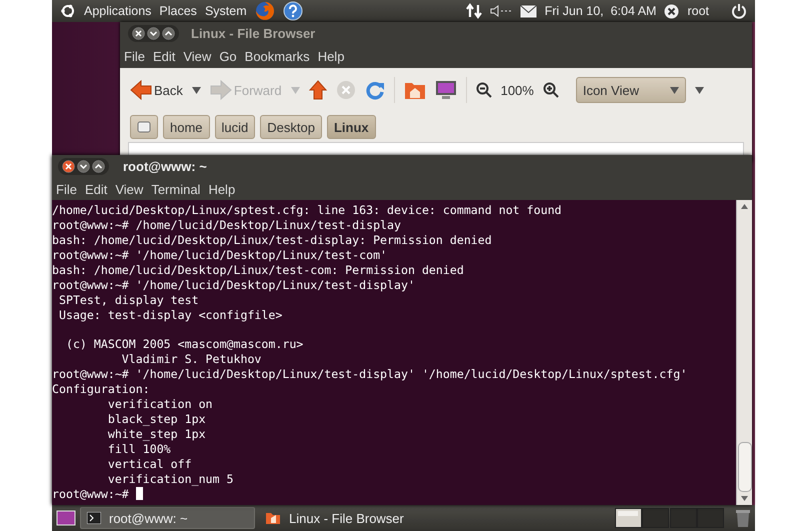 The width and height of the screenshot is (800, 531). Describe the element at coordinates (698, 11) in the screenshot. I see `user-name: root` at that location.